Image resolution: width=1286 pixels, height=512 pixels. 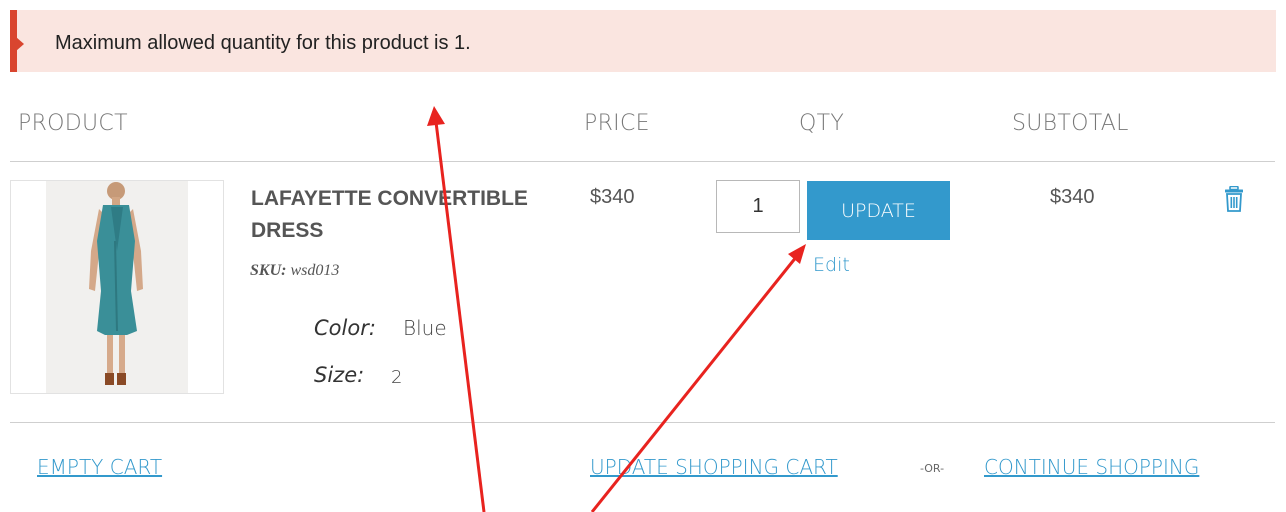 What do you see at coordinates (758, 206) in the screenshot?
I see `qty-input` at bounding box center [758, 206].